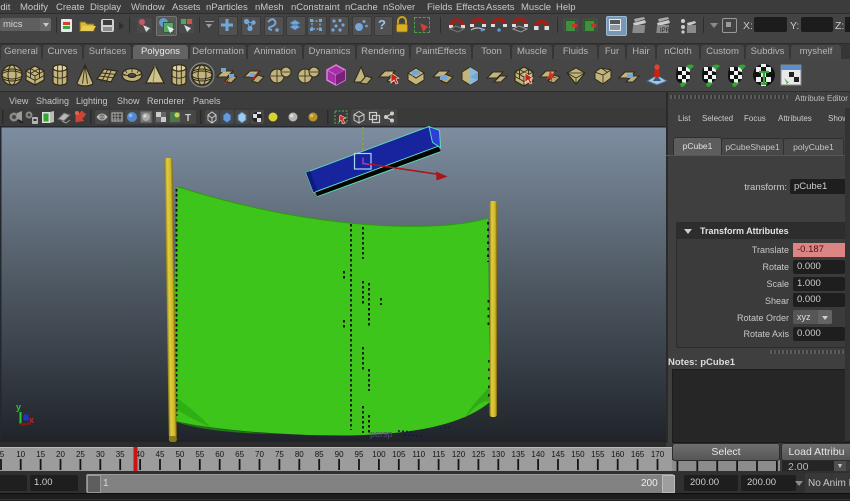  What do you see at coordinates (381, 434) in the screenshot?
I see `svg-text: persp` at bounding box center [381, 434].